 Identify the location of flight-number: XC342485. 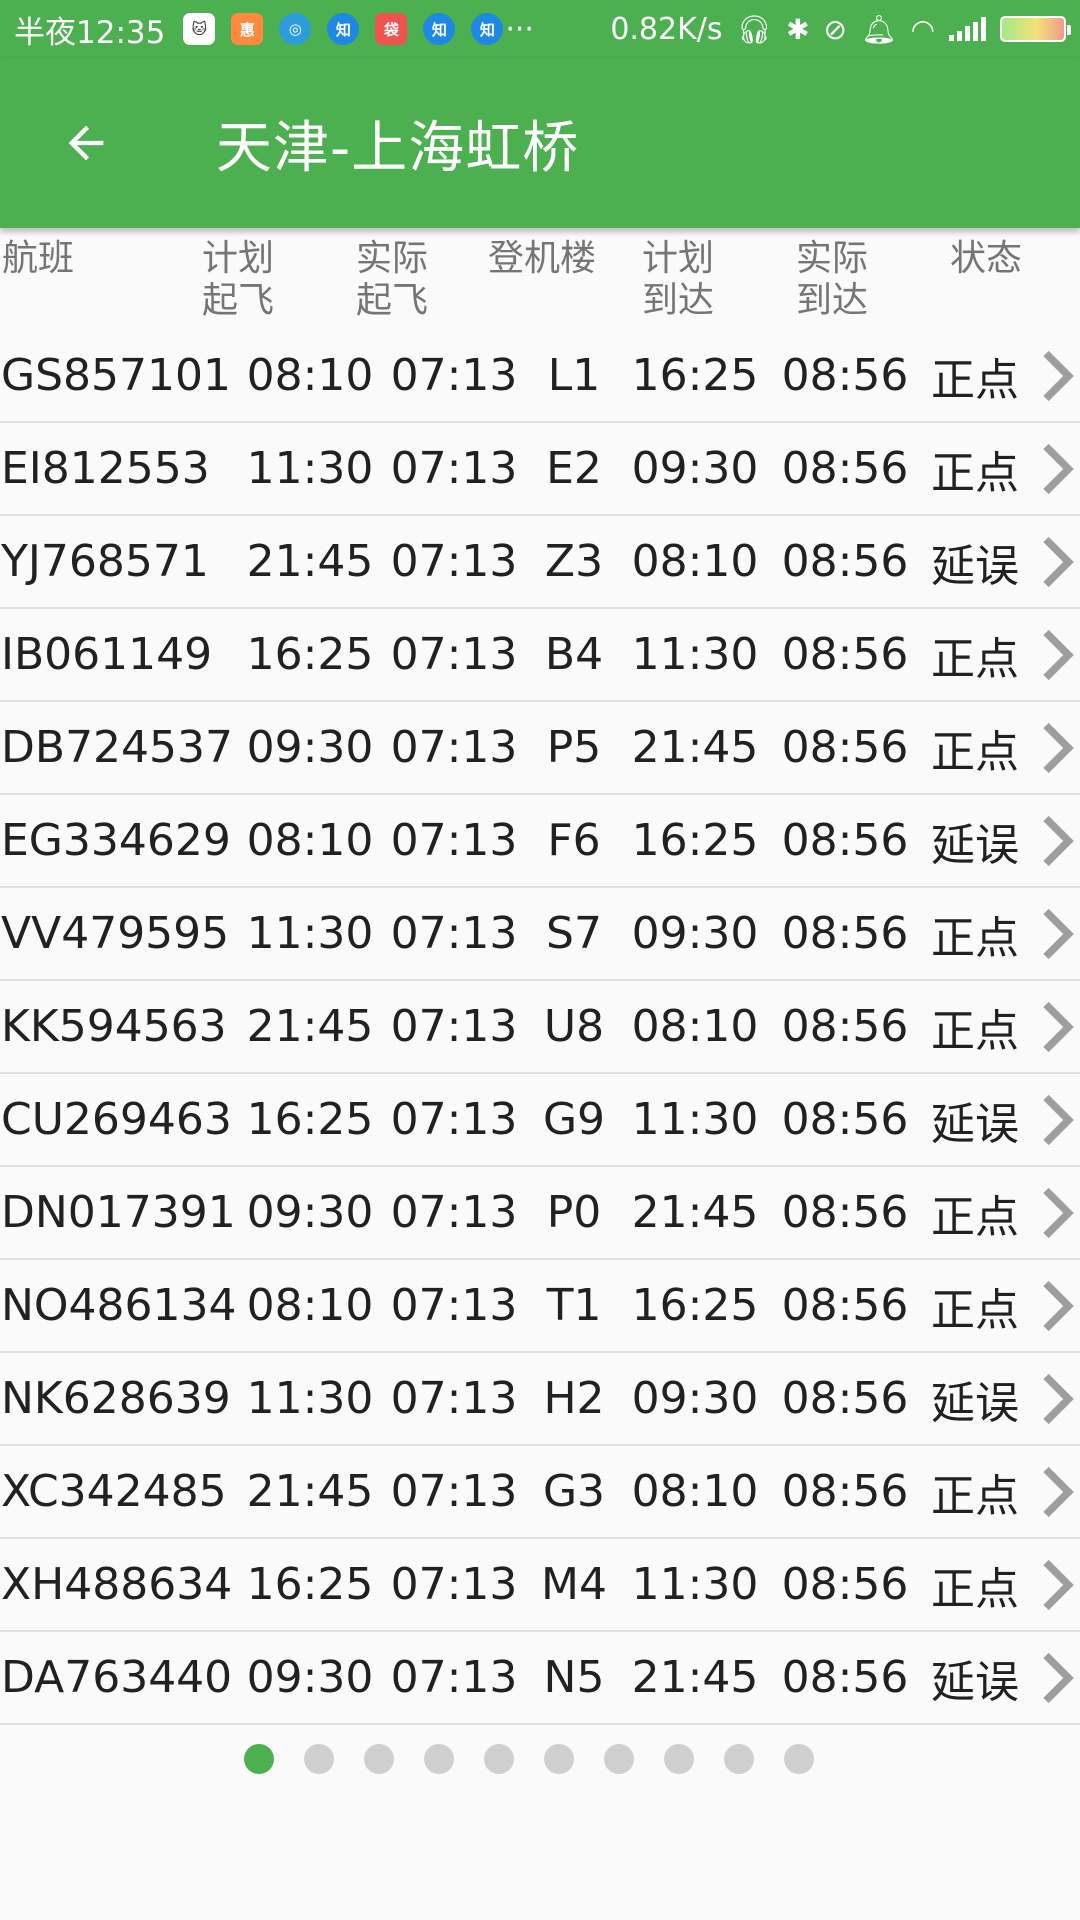
(114, 1491).